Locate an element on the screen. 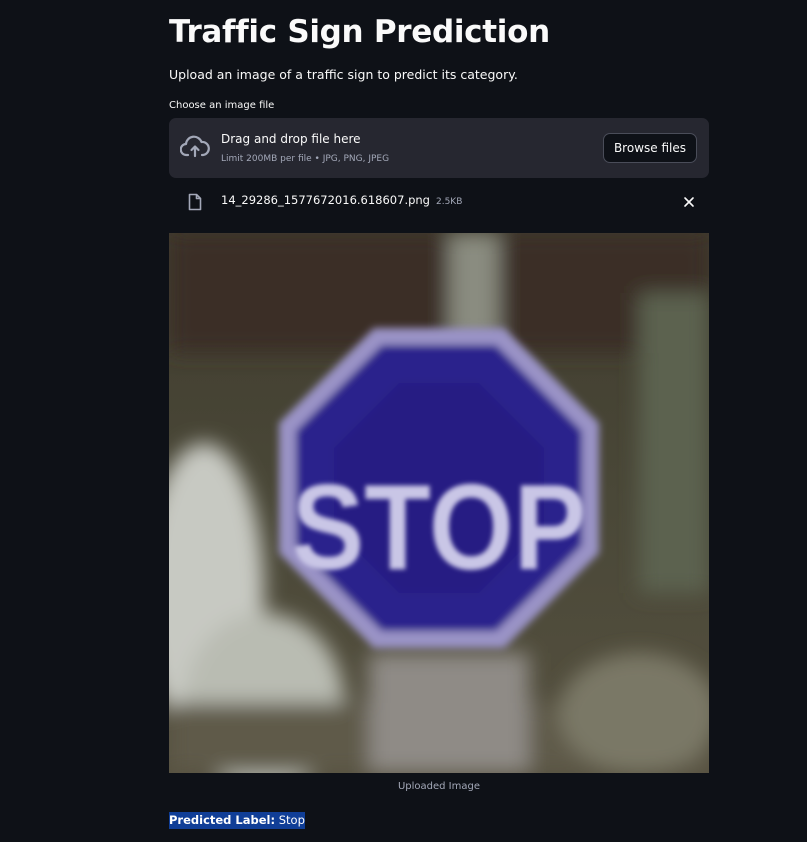 This screenshot has height=842, width=807. file-name-text: 14_29286_1577672016.618607.png is located at coordinates (325, 200).